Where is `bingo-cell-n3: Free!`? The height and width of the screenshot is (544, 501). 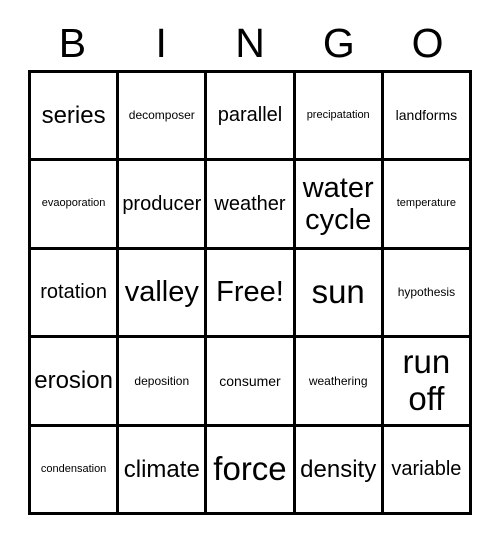
bingo-cell-n3: Free! is located at coordinates (251, 294).